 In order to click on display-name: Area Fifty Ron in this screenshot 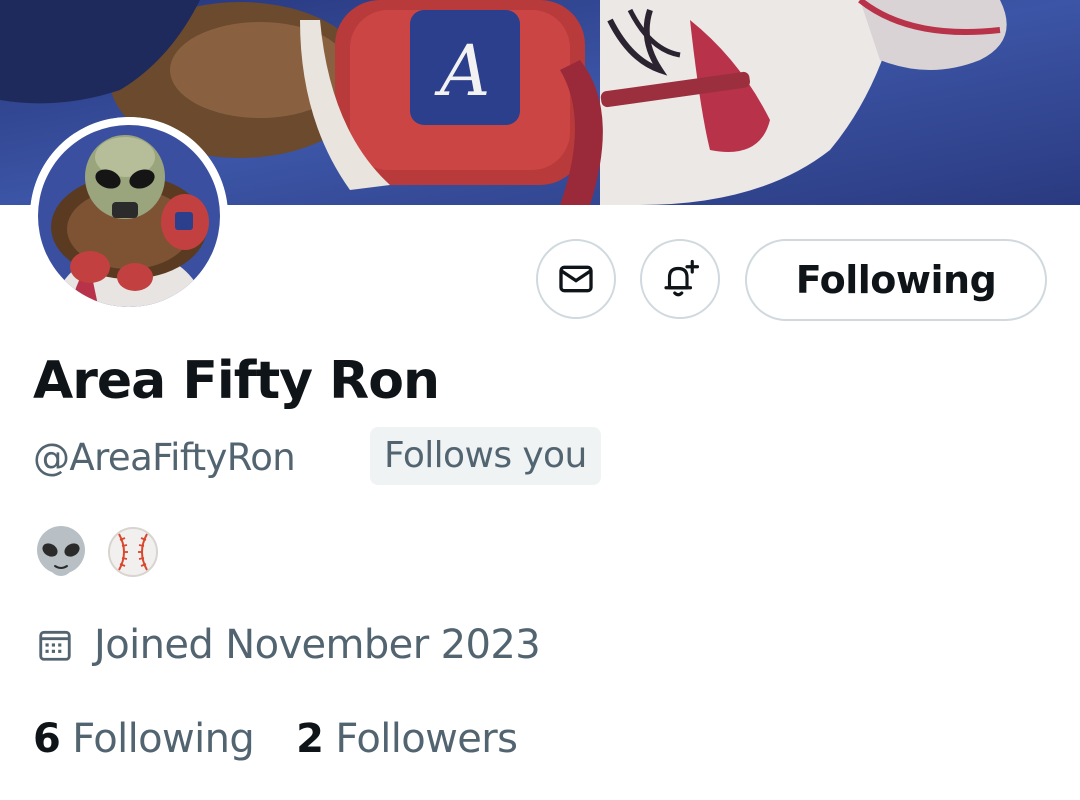, I will do `click(236, 381)`.